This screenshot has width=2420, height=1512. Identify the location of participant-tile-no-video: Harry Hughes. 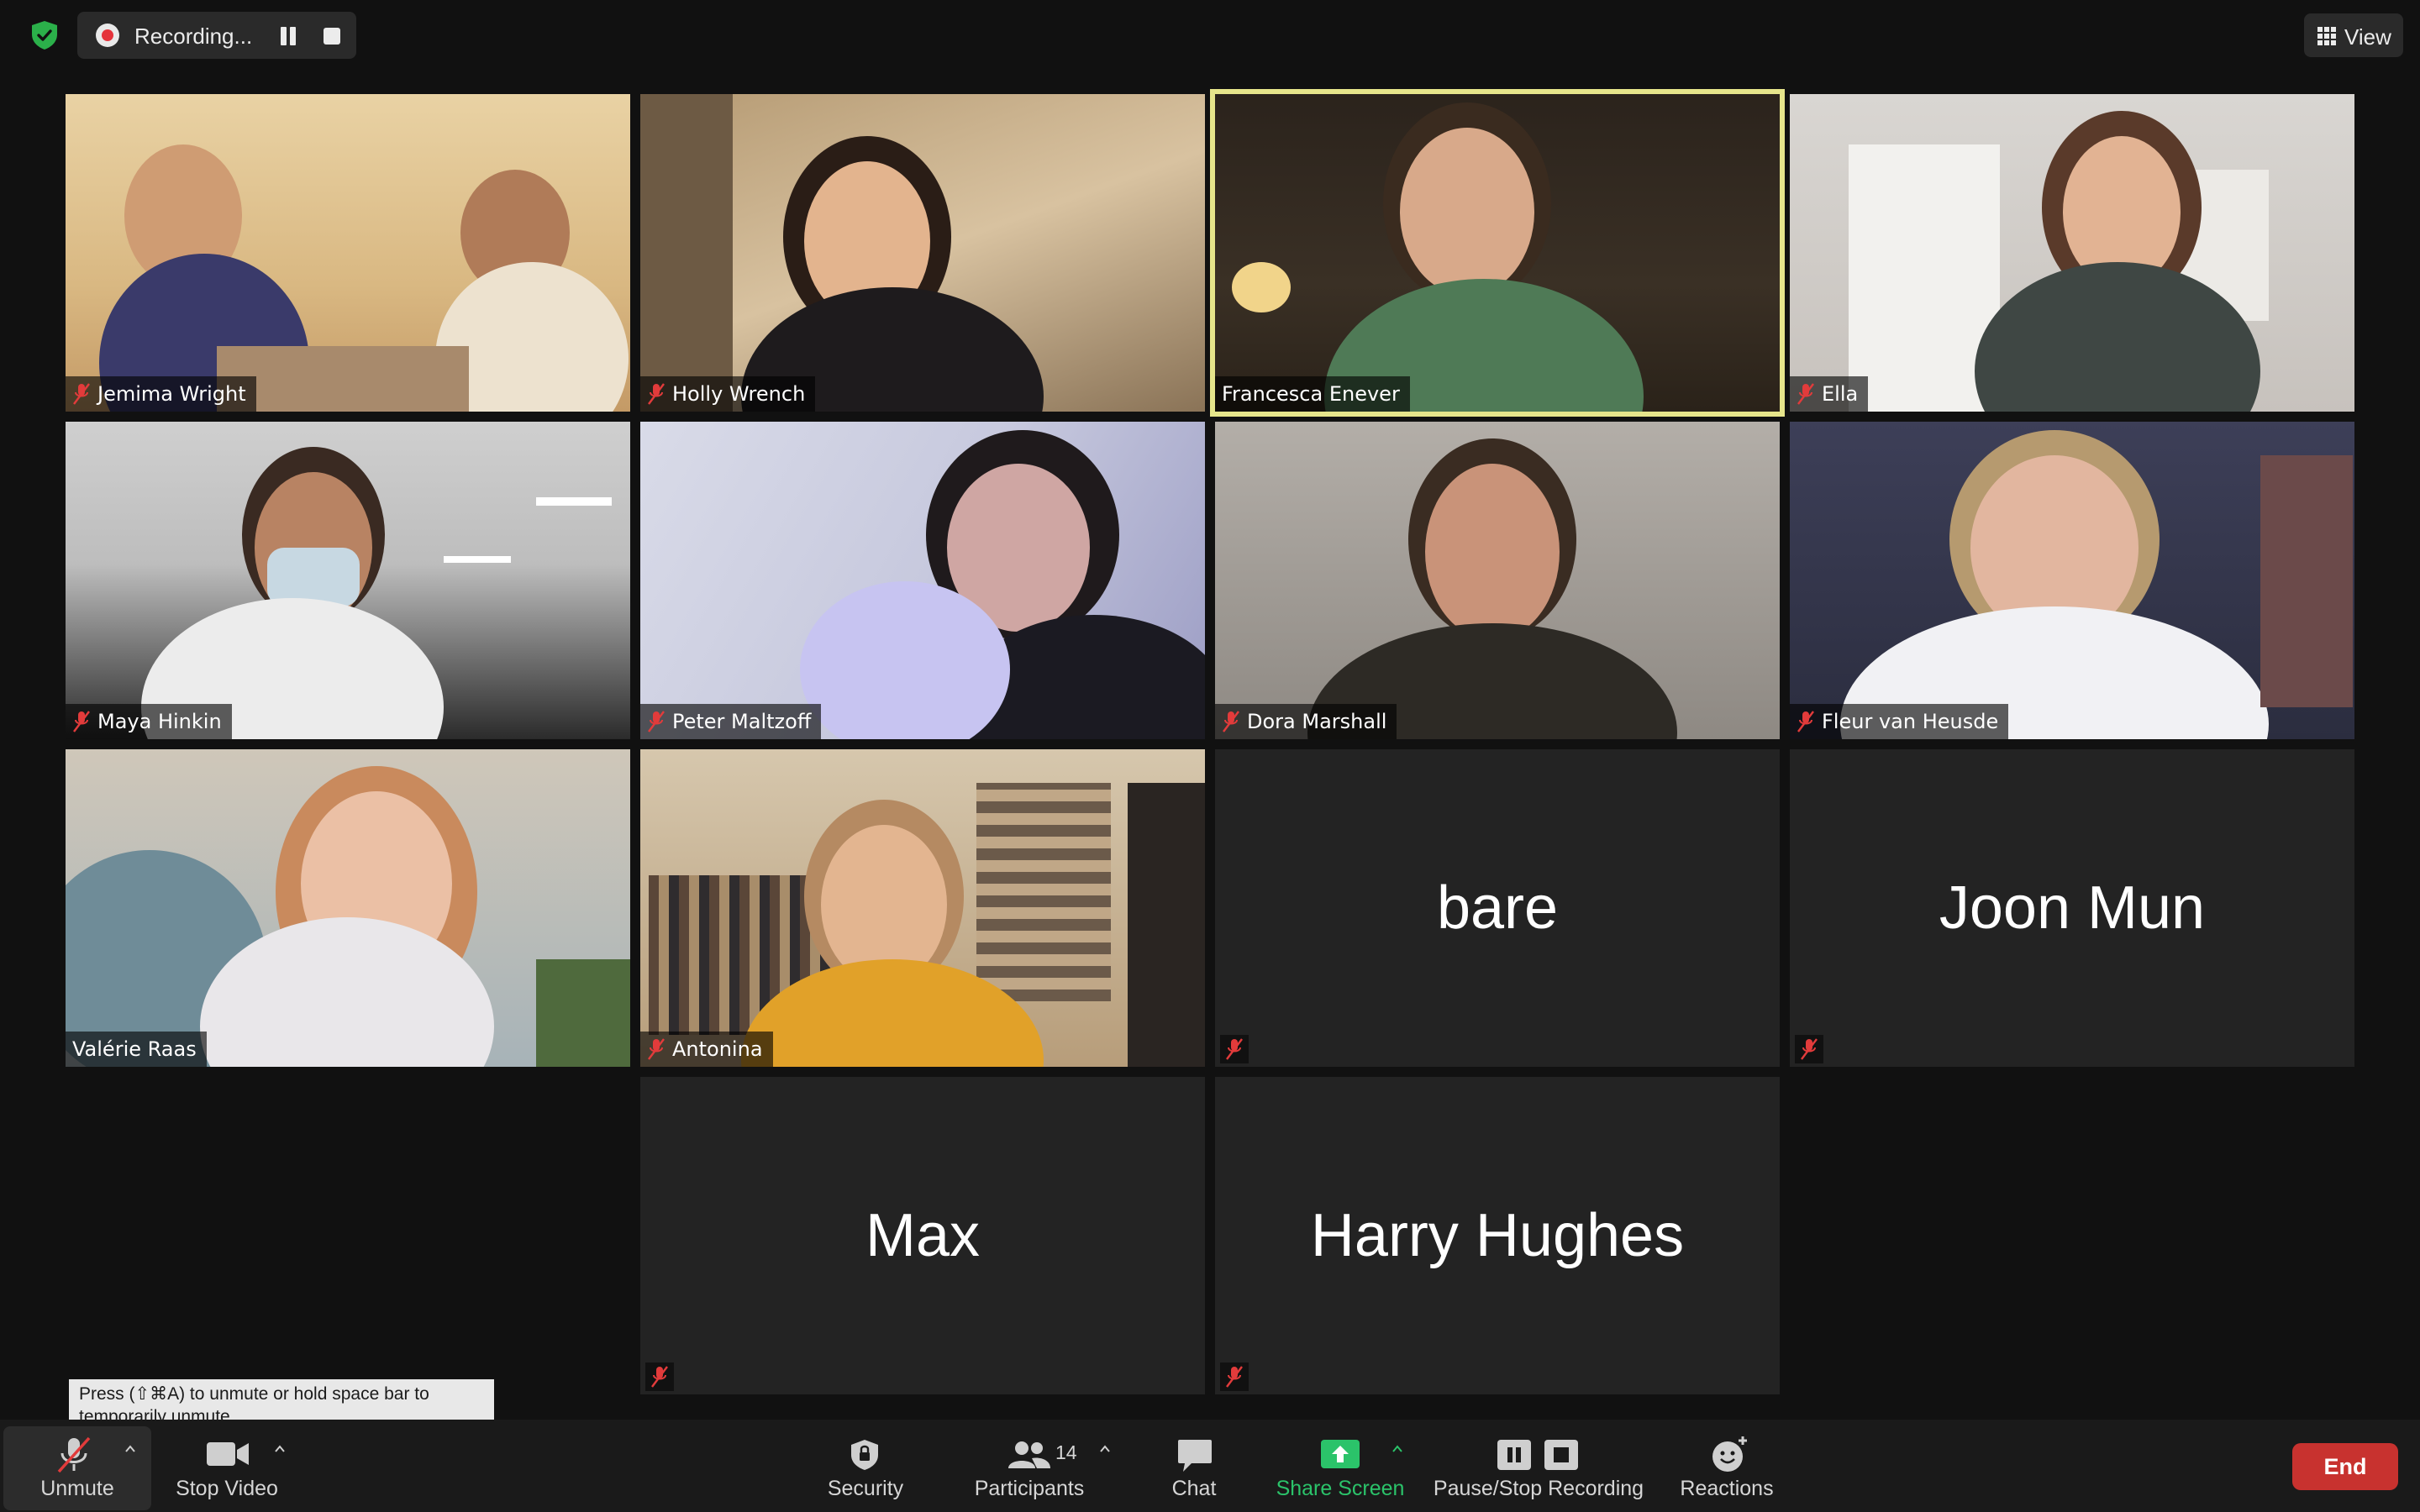
(1498, 1235).